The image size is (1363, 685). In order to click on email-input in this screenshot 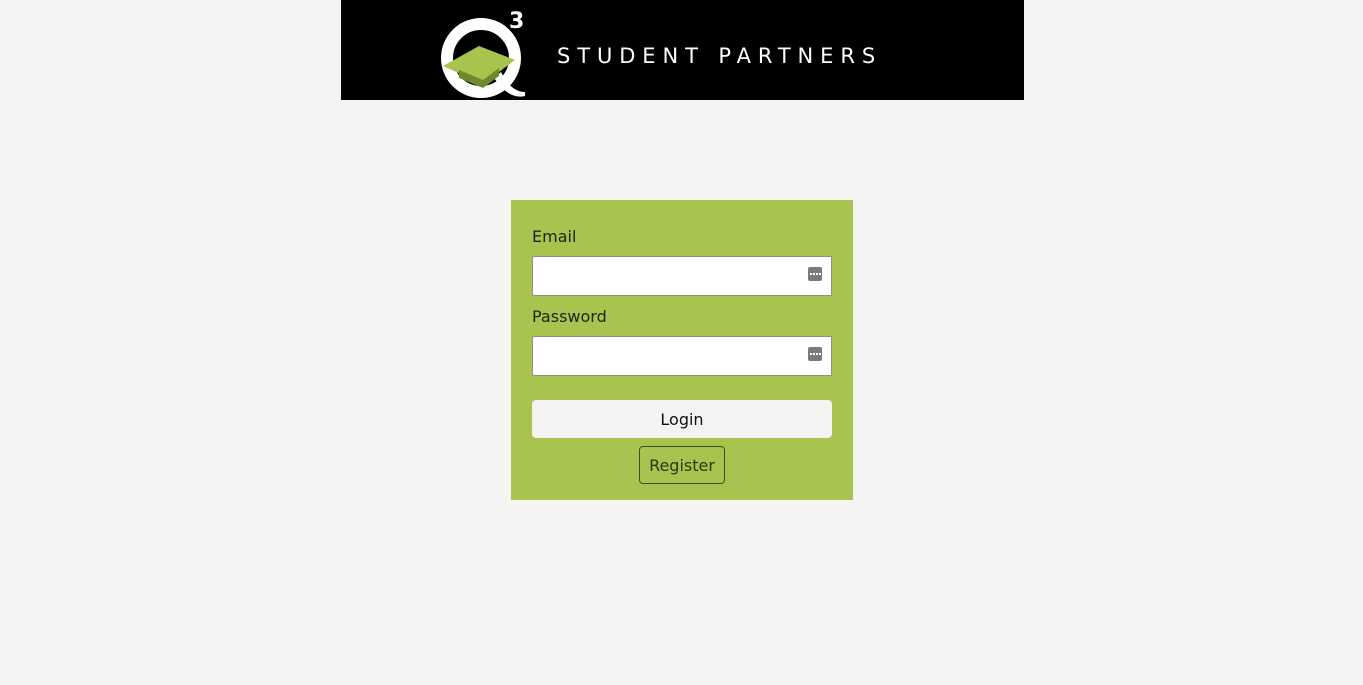, I will do `click(671, 275)`.